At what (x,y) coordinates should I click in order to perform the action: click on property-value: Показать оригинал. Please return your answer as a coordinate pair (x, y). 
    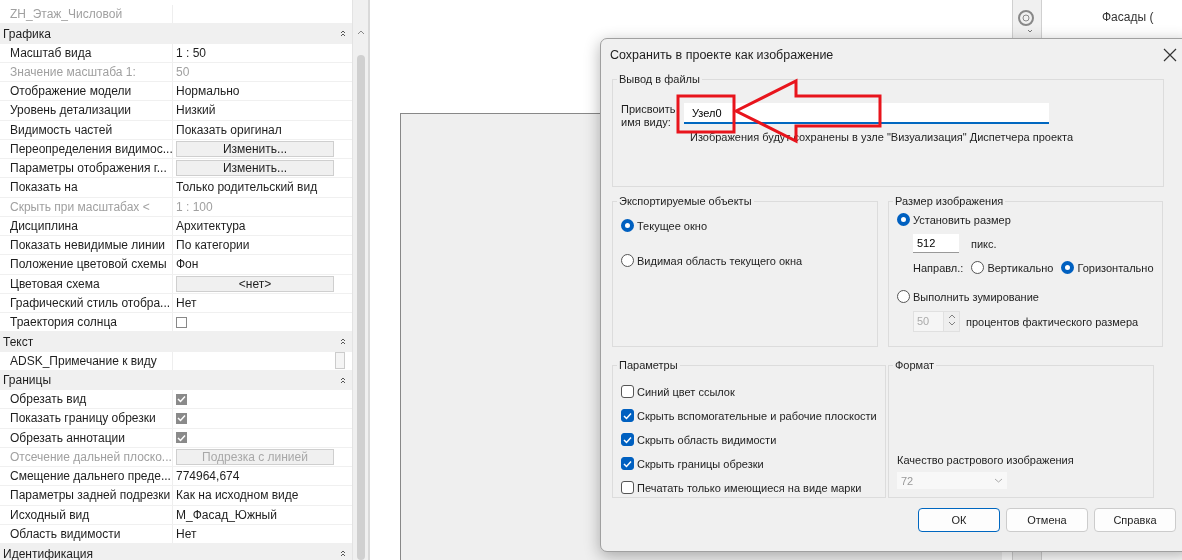
    Looking at the image, I should click on (229, 130).